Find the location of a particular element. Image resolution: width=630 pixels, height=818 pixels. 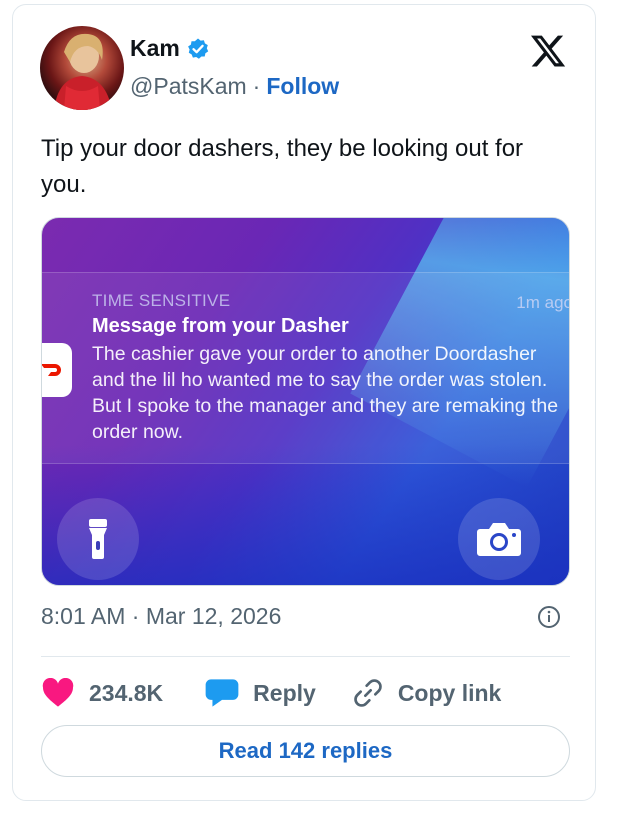

camera-icon is located at coordinates (499, 539).